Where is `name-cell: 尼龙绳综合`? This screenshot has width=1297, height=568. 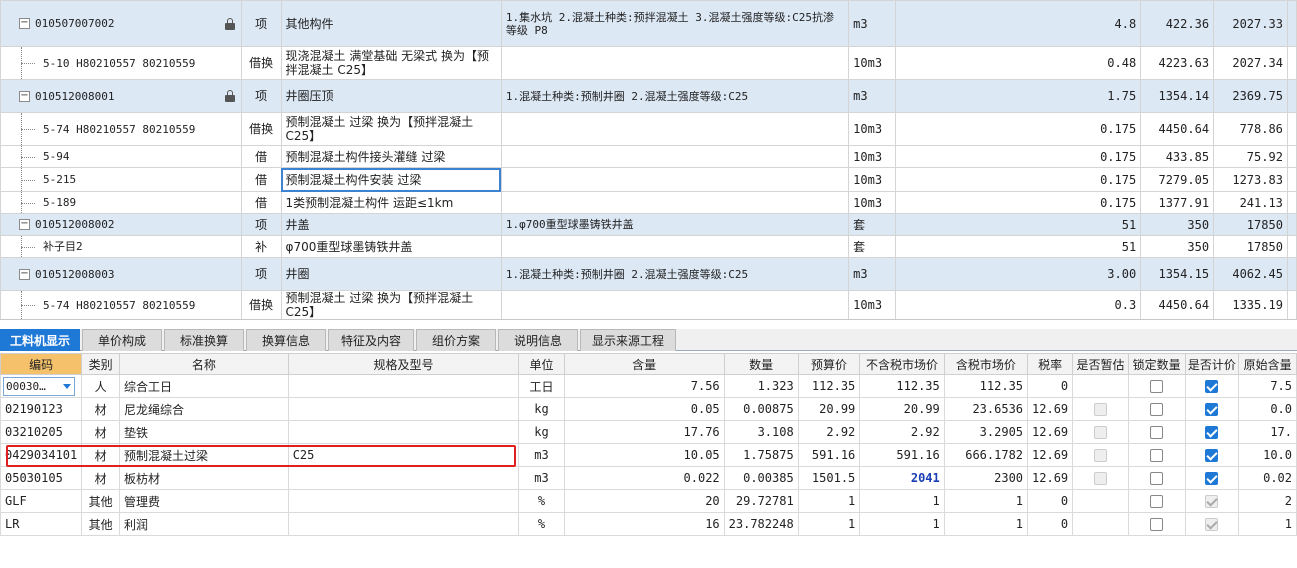
name-cell: 尼龙绳综合 is located at coordinates (204, 409).